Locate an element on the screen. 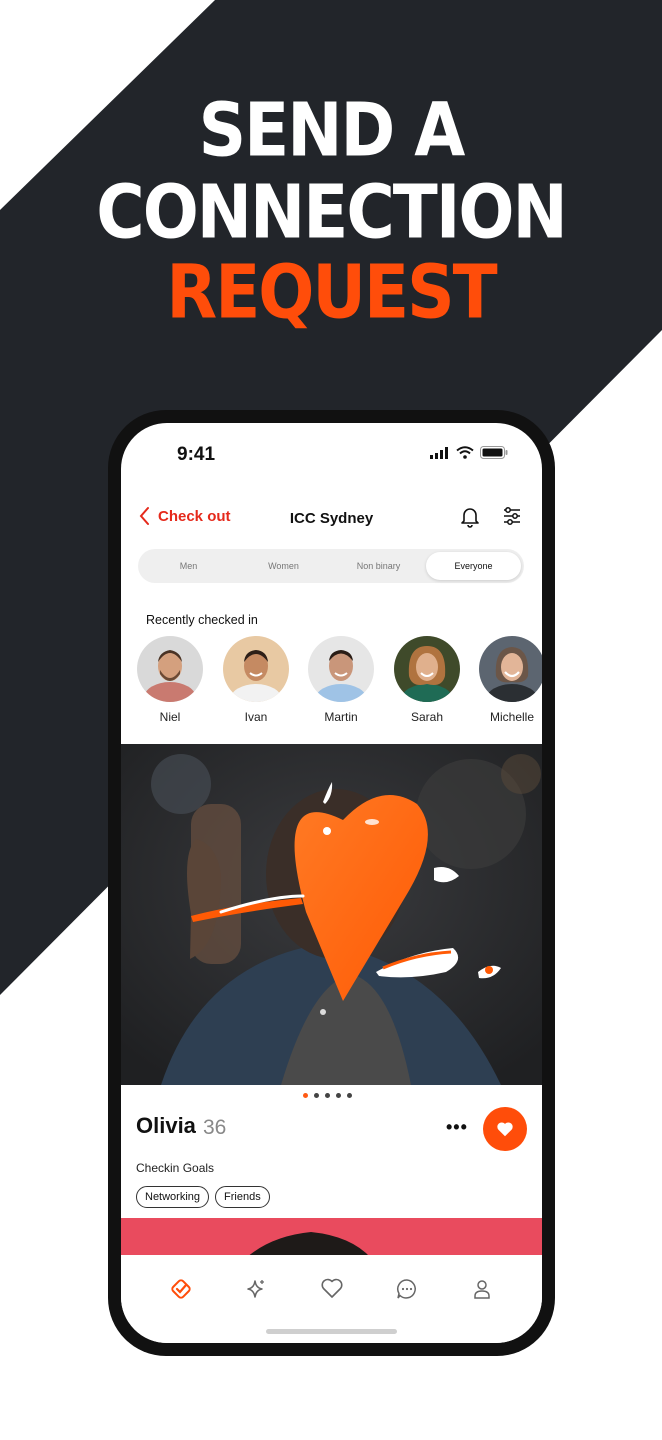 The height and width of the screenshot is (1440, 662). sliders-icon is located at coordinates (512, 516).